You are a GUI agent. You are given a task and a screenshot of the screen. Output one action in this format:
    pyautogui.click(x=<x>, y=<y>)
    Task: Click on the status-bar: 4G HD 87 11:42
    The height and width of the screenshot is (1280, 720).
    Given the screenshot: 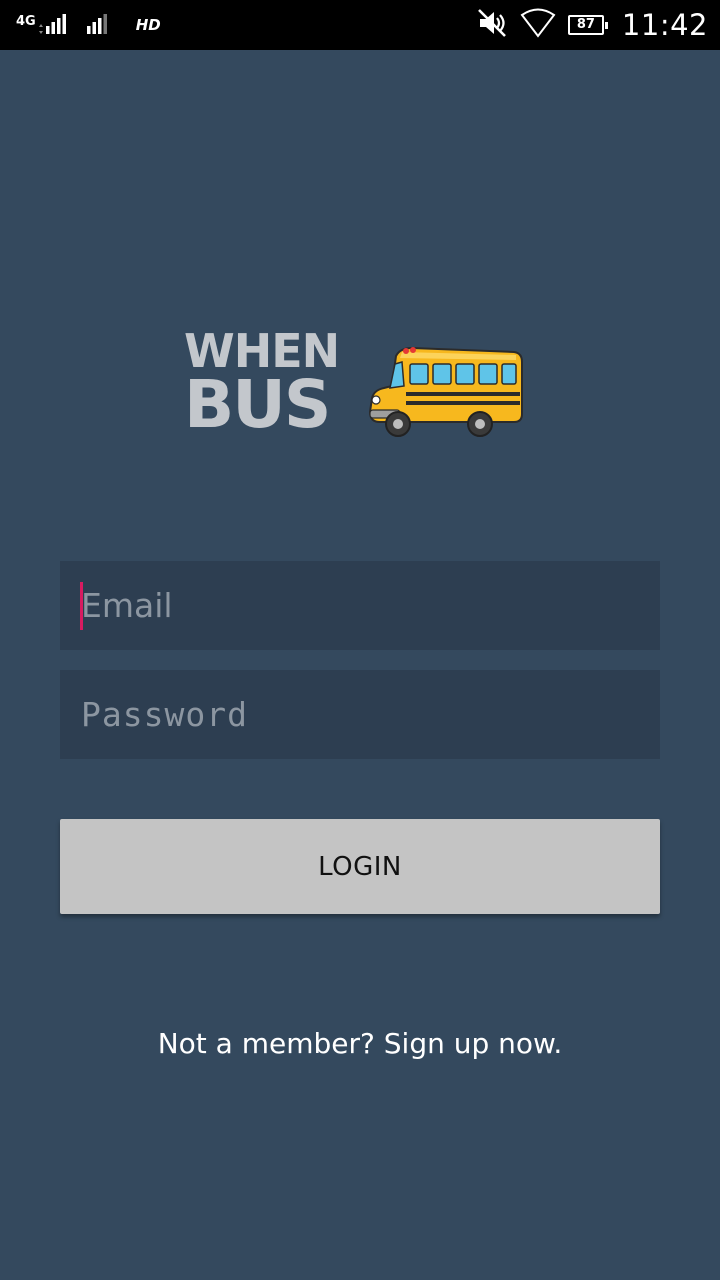 What is the action you would take?
    pyautogui.click(x=360, y=25)
    